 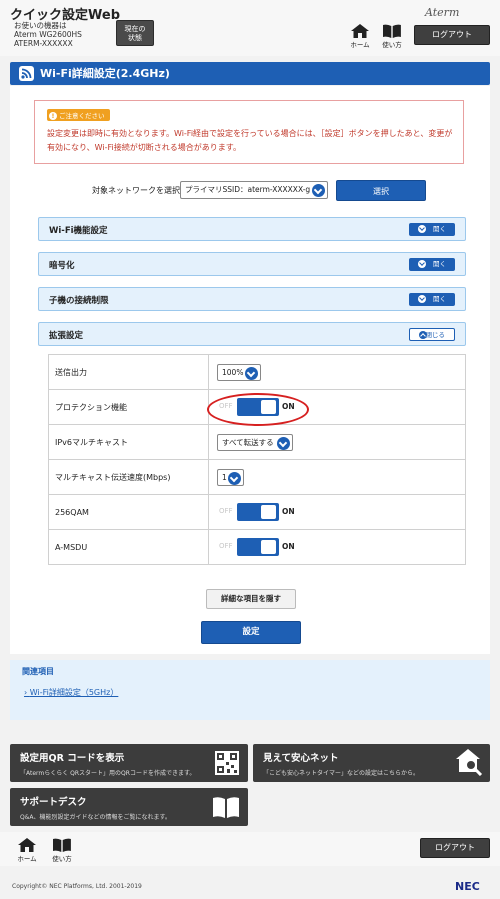 What do you see at coordinates (224, 477) in the screenshot?
I see `multicast-rate-value: 1` at bounding box center [224, 477].